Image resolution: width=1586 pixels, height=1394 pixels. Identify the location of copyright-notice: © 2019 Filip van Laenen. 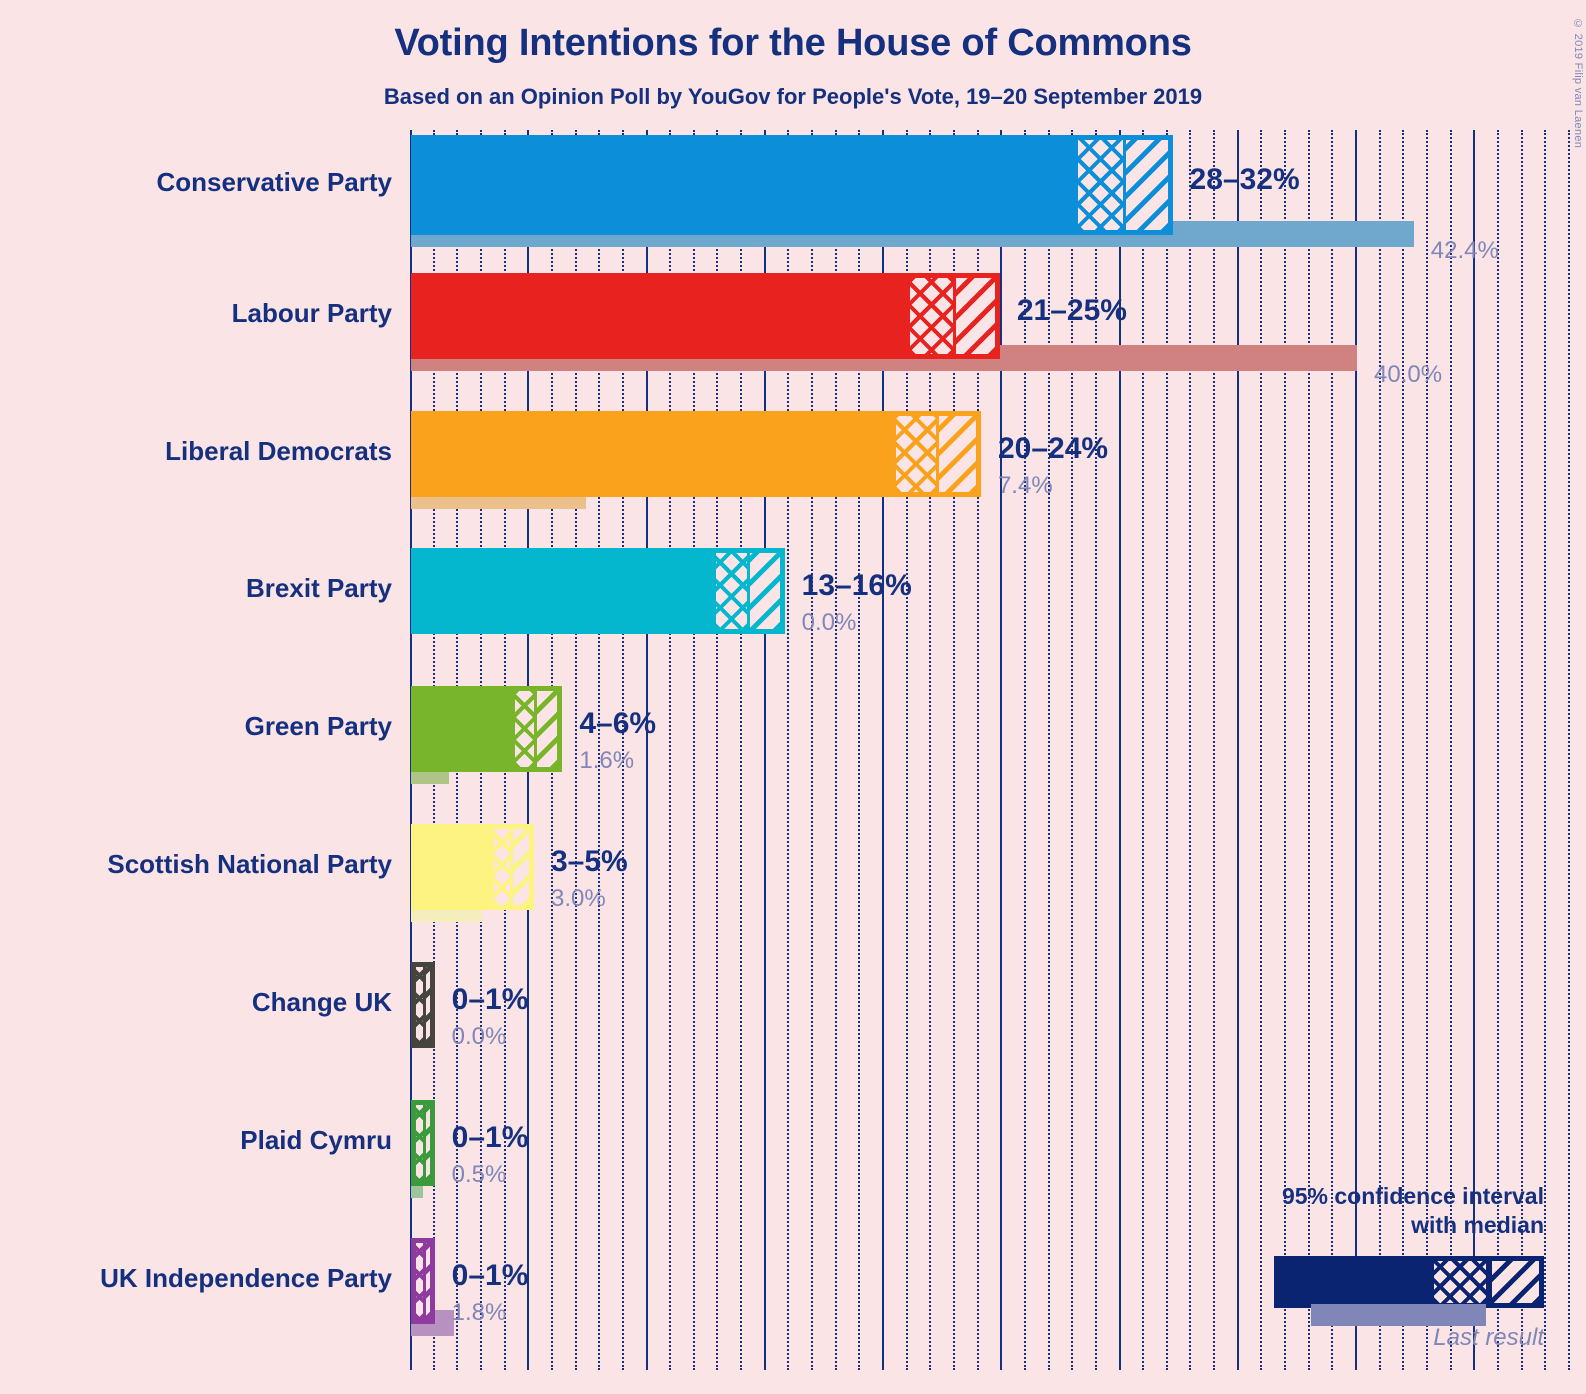
(1578, 83).